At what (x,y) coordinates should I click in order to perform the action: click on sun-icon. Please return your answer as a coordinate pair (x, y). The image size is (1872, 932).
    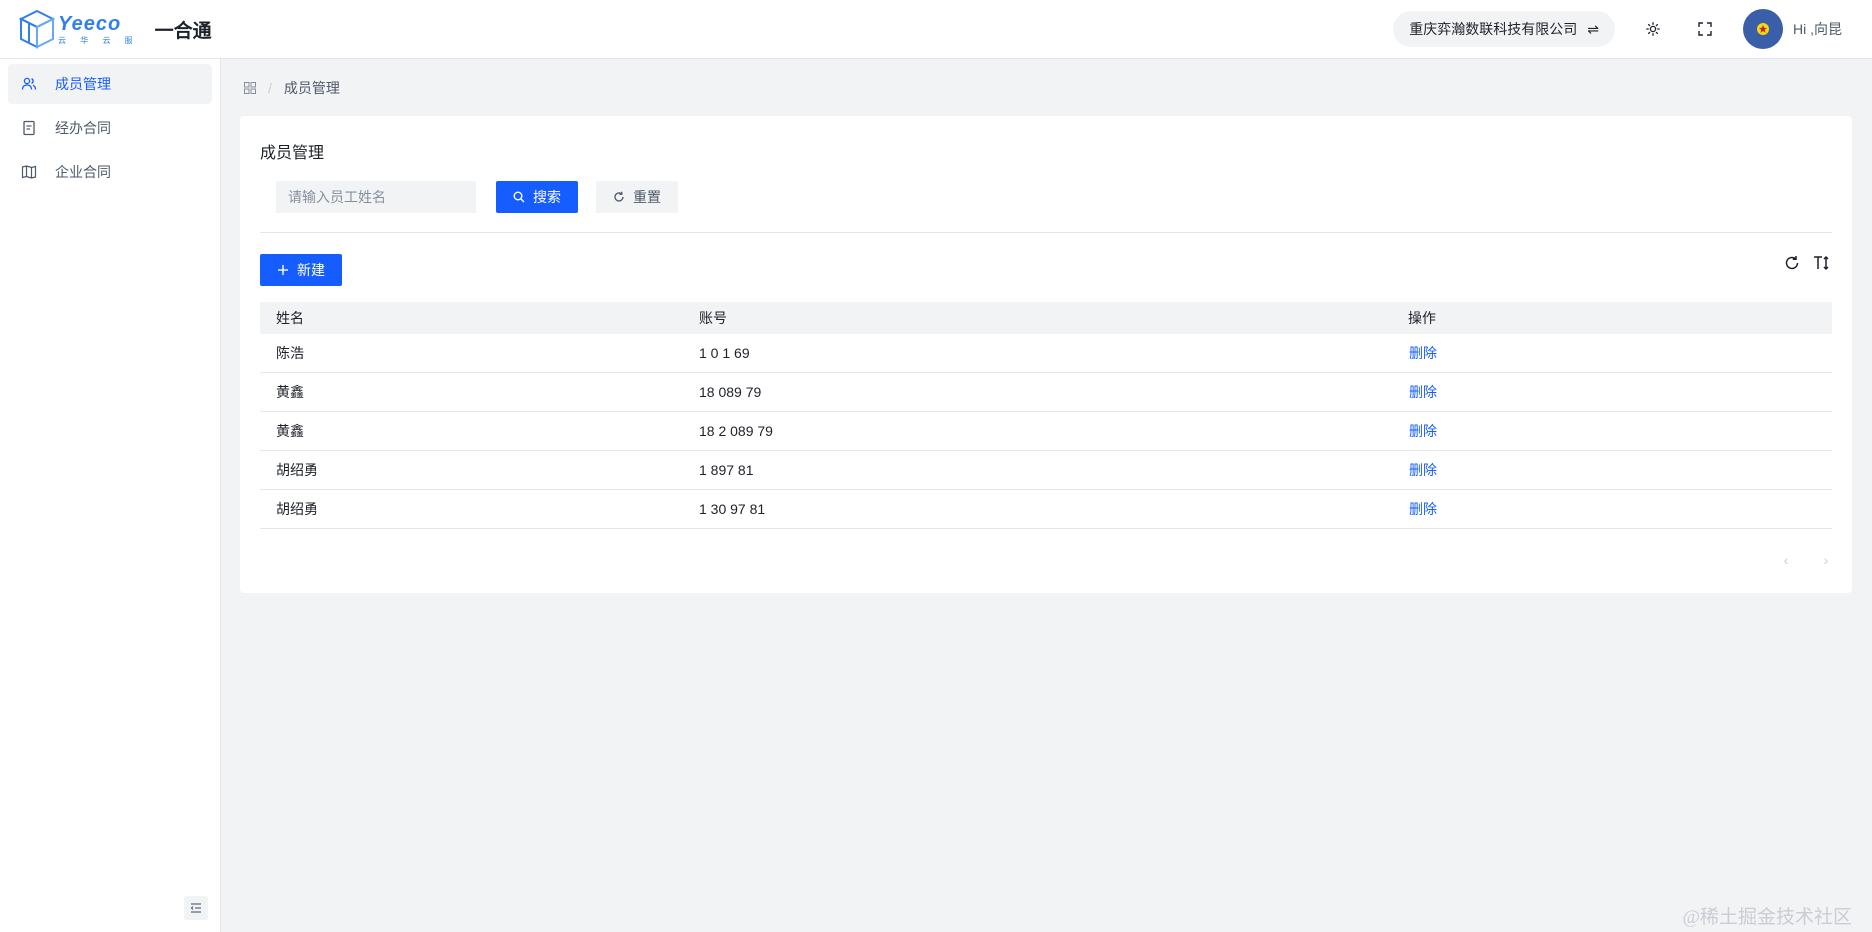
    Looking at the image, I should click on (1653, 29).